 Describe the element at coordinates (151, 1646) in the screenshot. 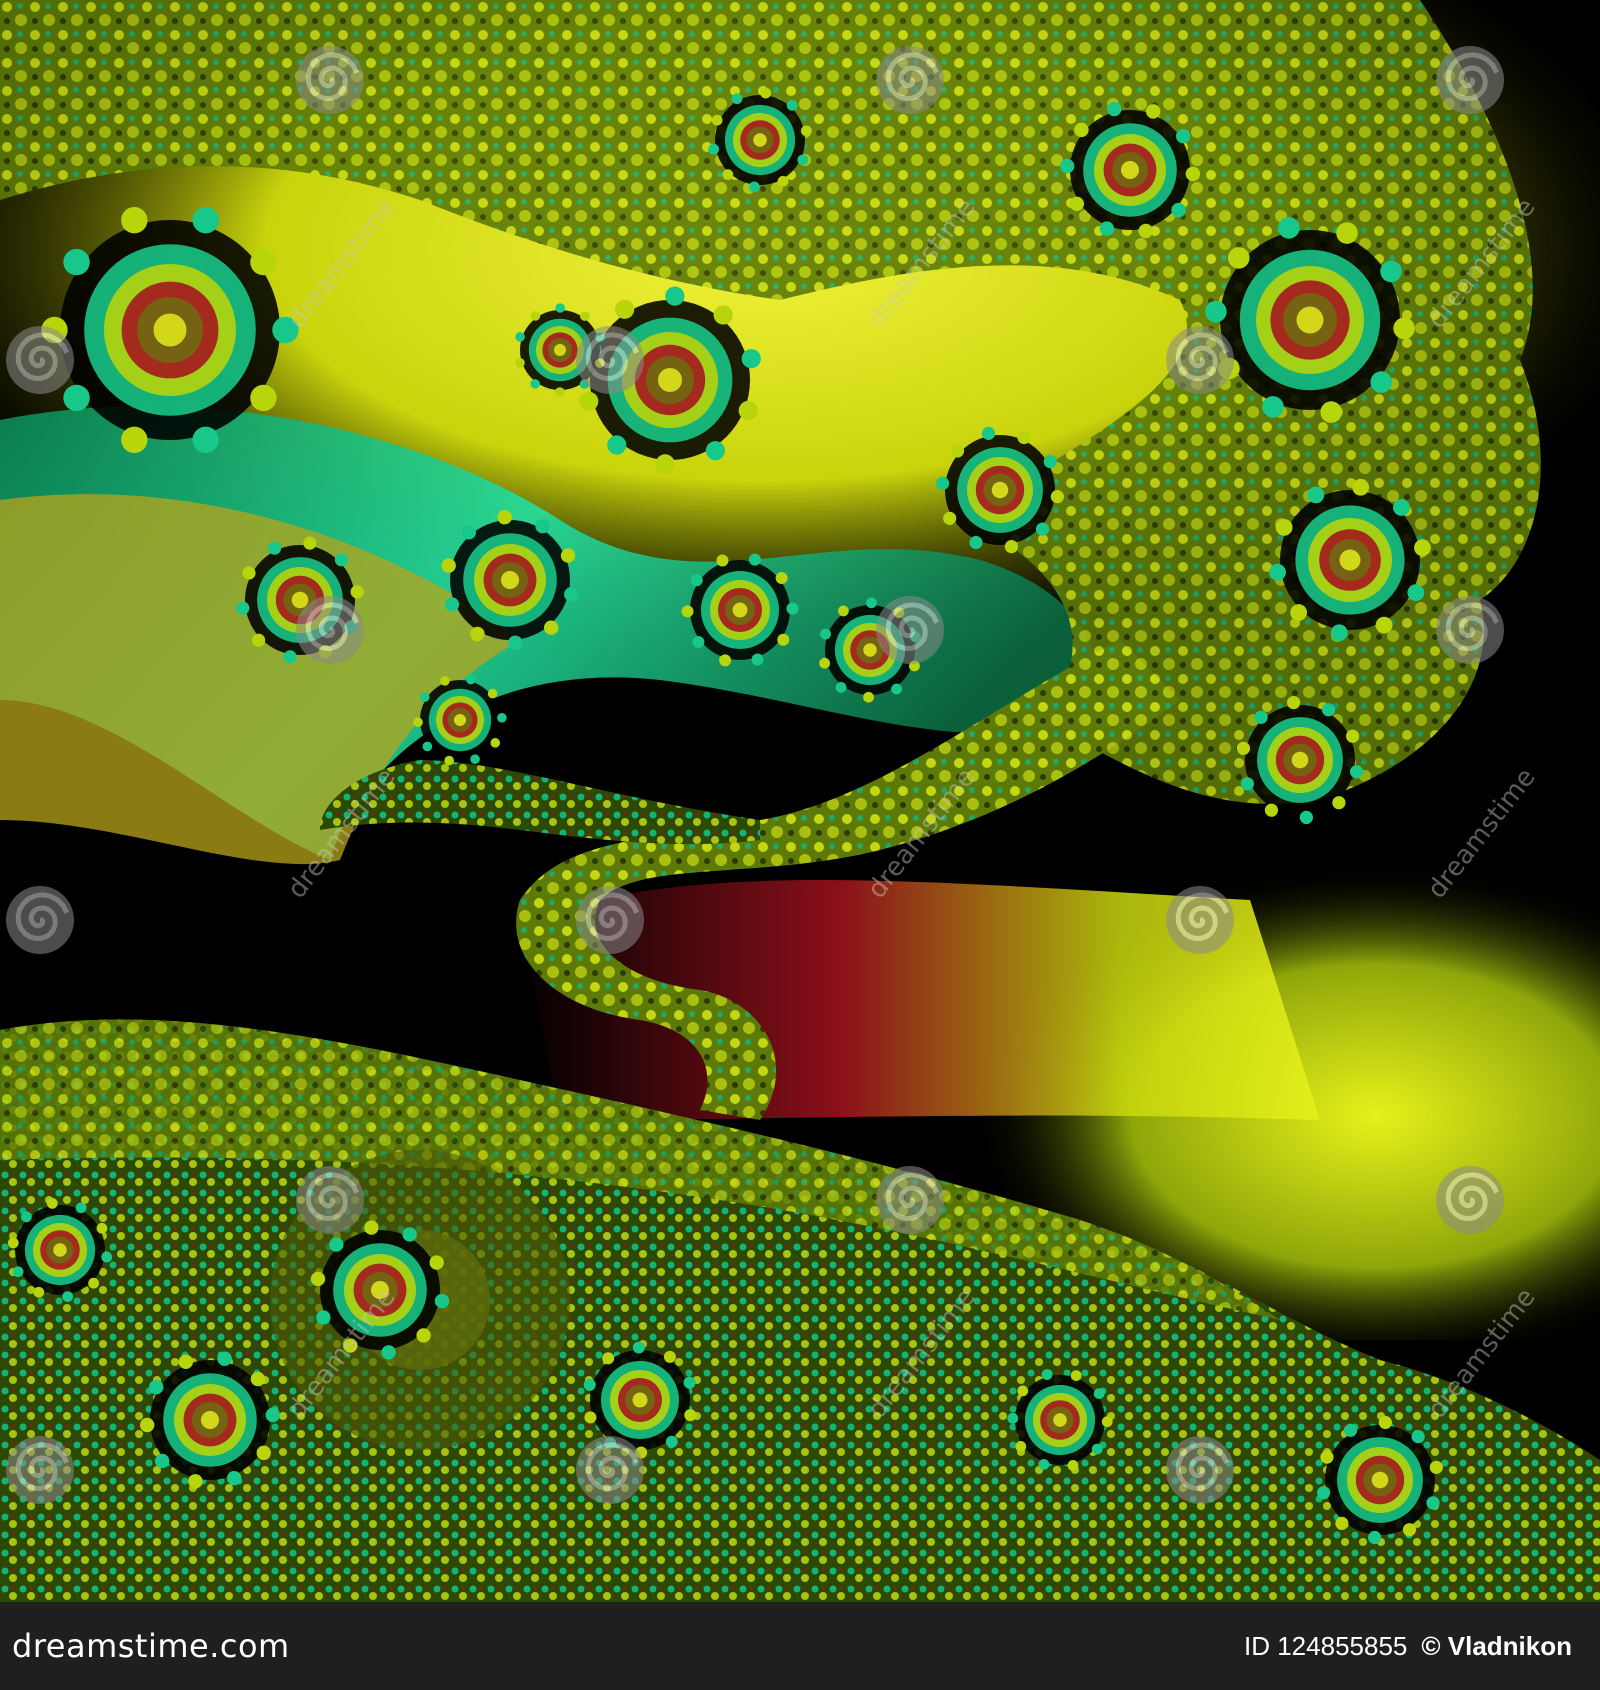

I see `footer-logo: dreamstime.com` at that location.